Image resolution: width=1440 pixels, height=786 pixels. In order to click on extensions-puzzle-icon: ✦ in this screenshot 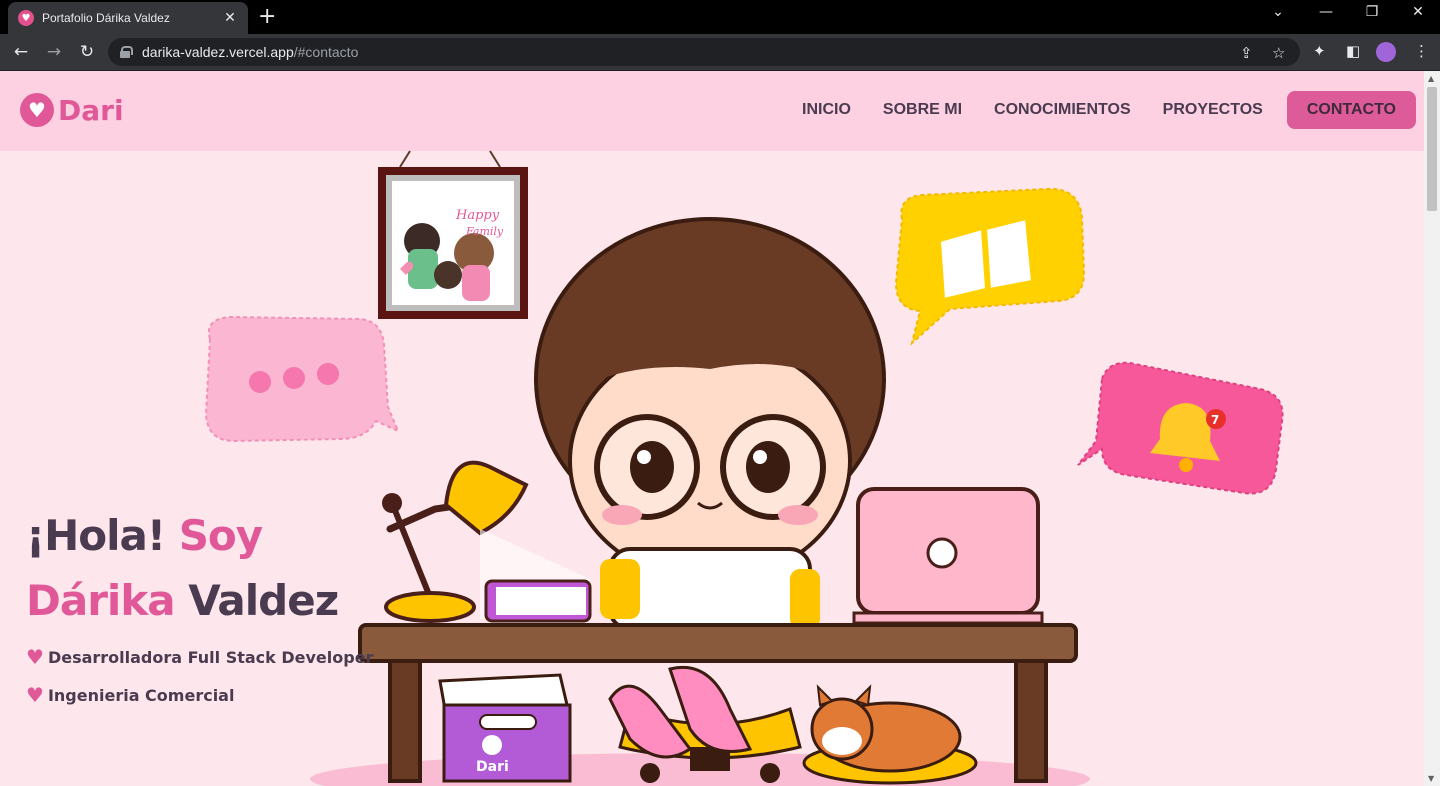, I will do `click(1319, 51)`.